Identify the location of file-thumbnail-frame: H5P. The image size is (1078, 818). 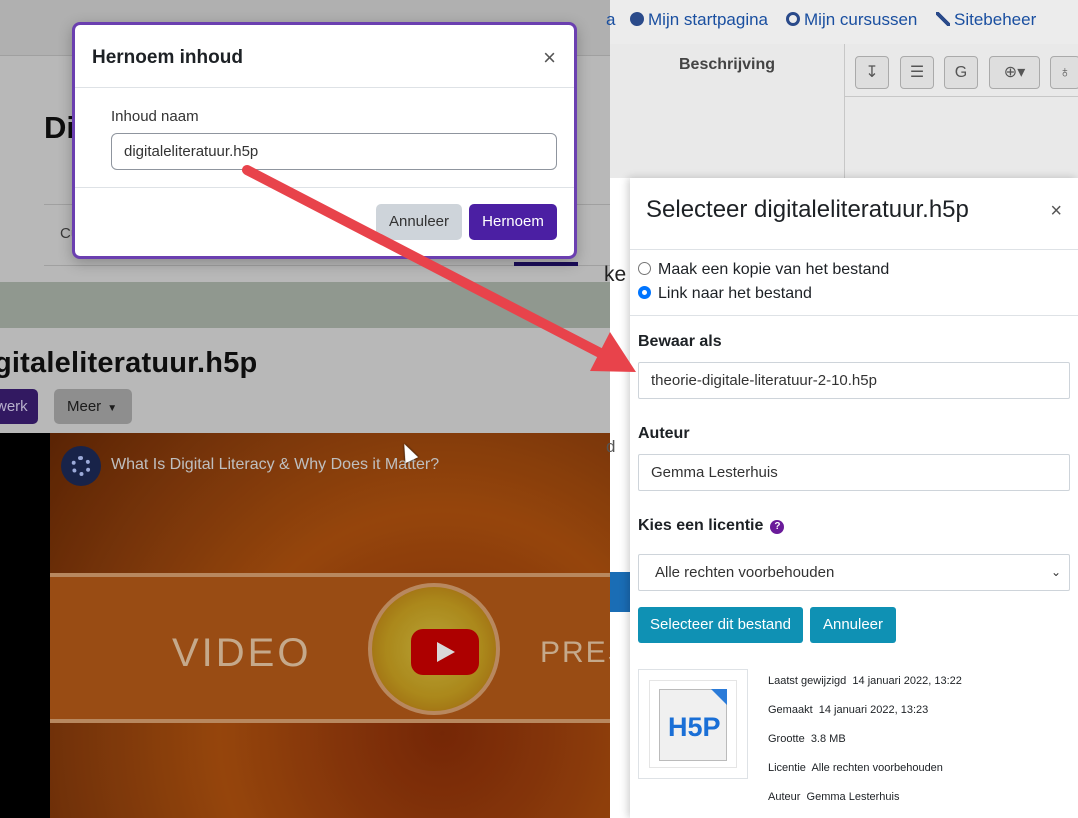
(693, 724).